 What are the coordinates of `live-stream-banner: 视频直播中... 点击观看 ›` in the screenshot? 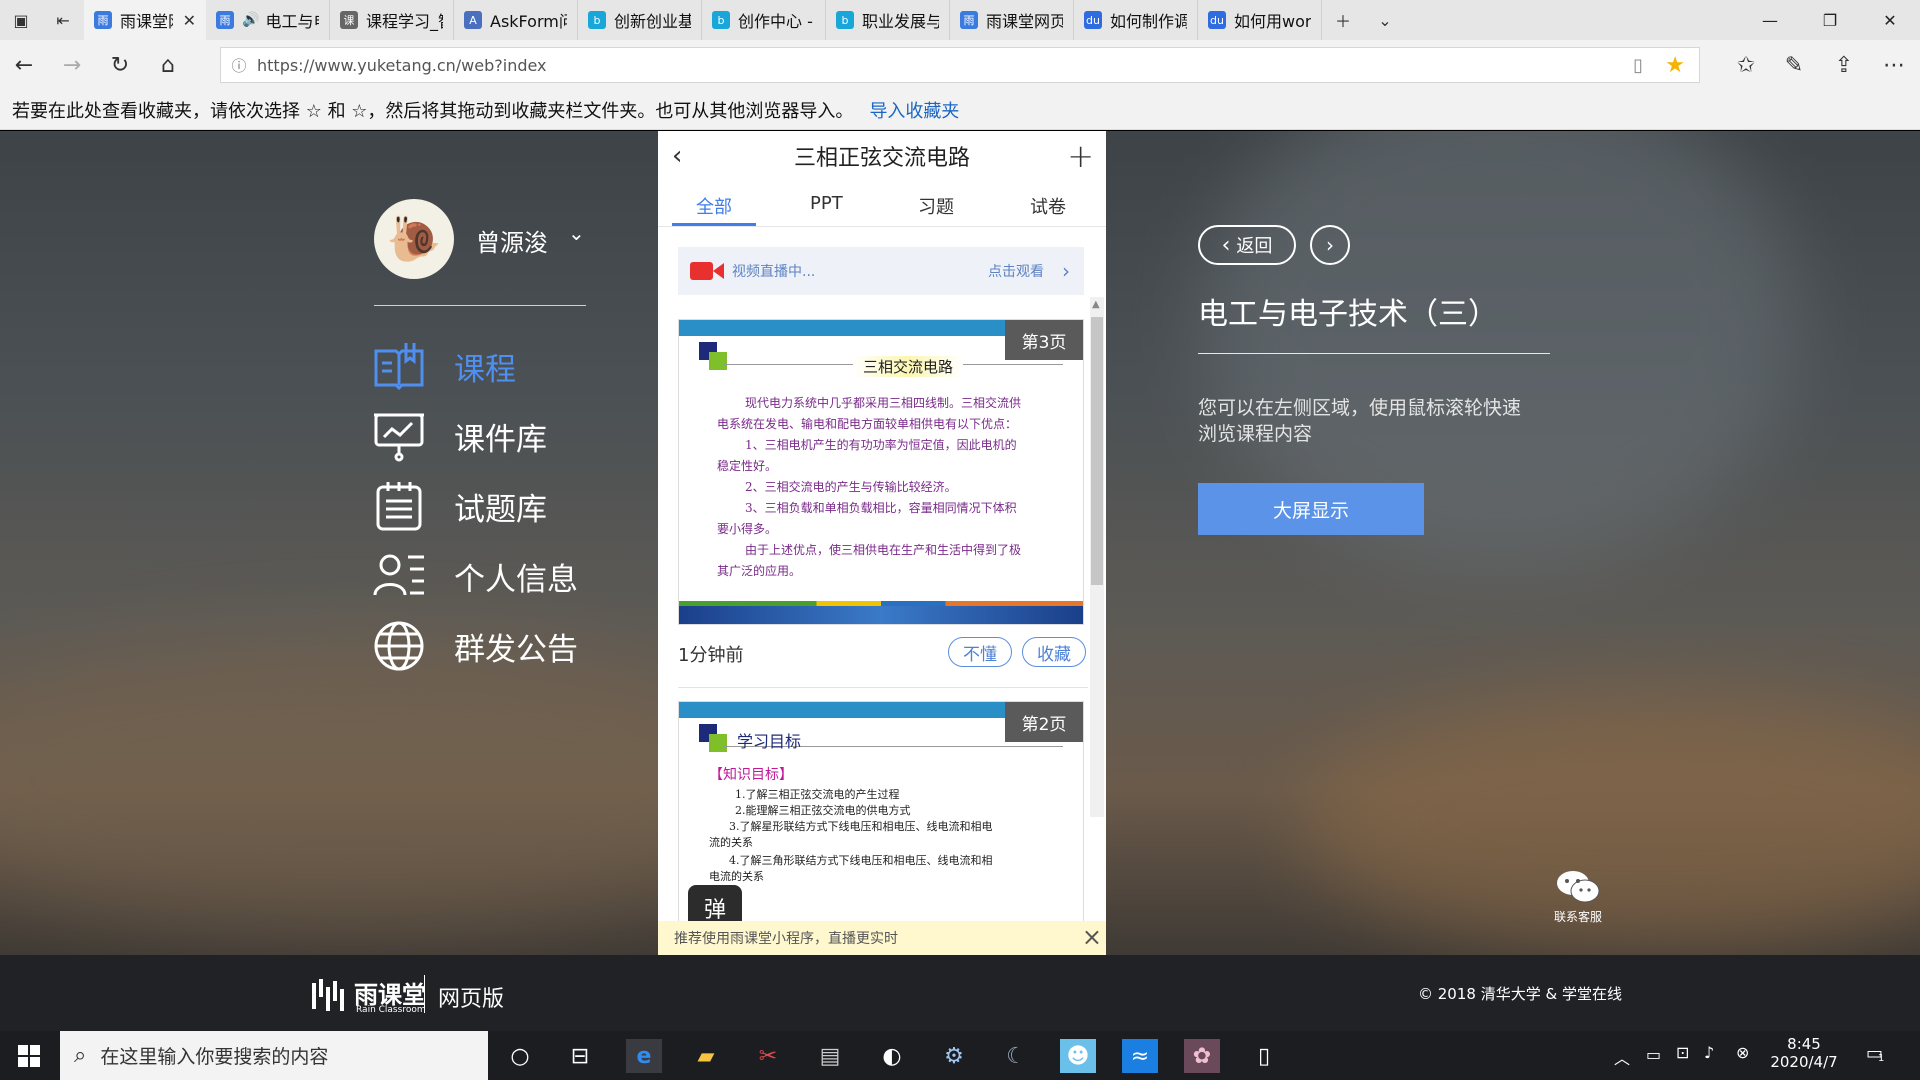 It's located at (881, 271).